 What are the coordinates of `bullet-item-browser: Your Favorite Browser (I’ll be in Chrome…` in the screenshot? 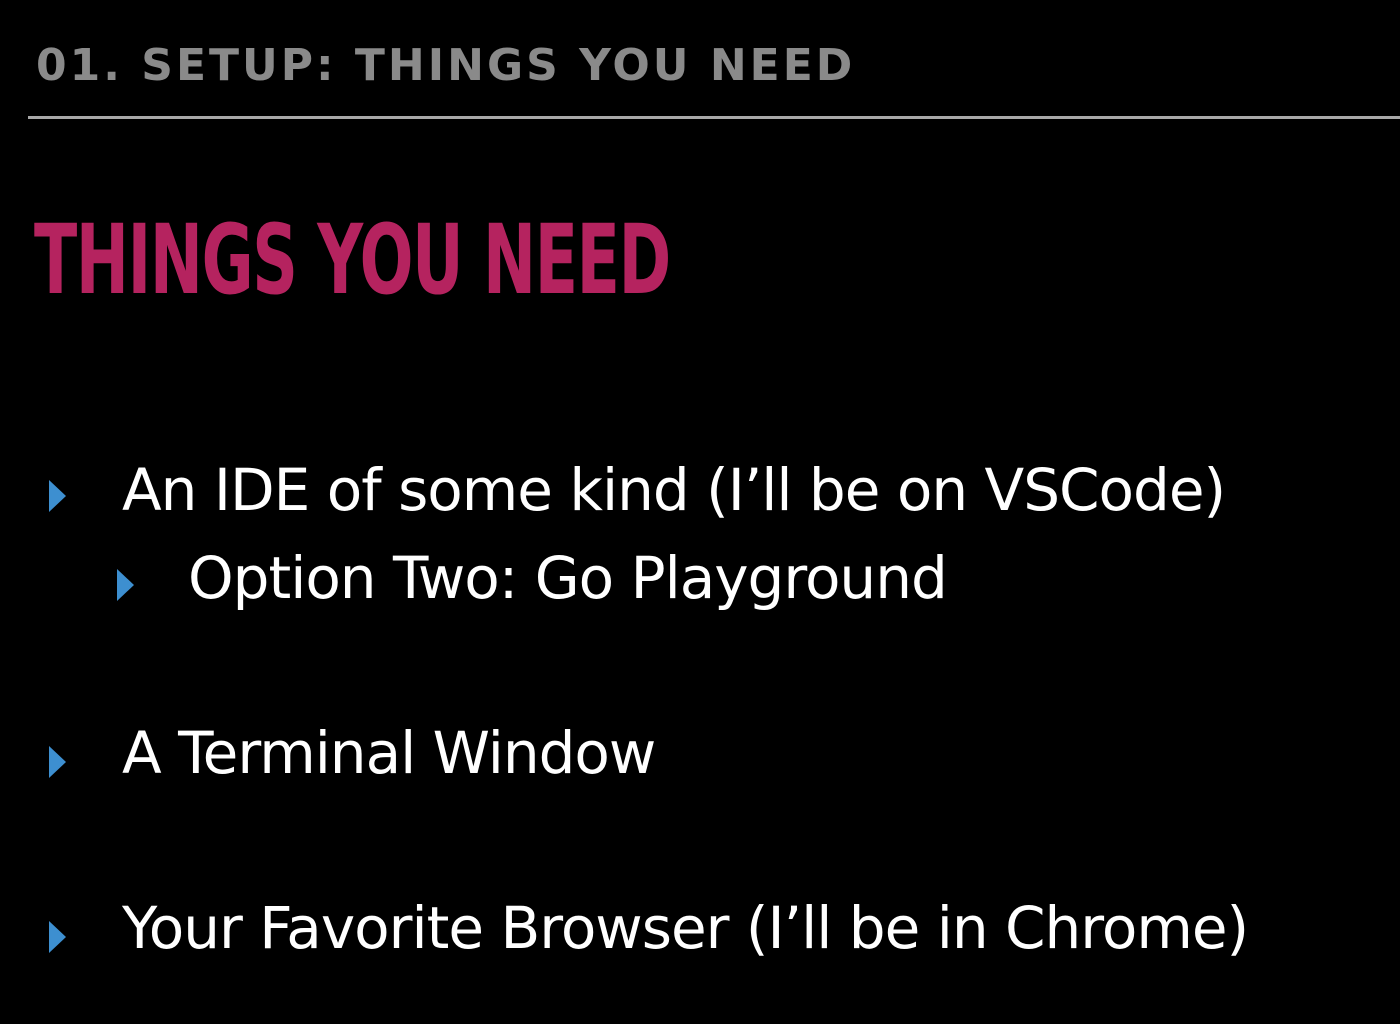 It's located at (685, 928).